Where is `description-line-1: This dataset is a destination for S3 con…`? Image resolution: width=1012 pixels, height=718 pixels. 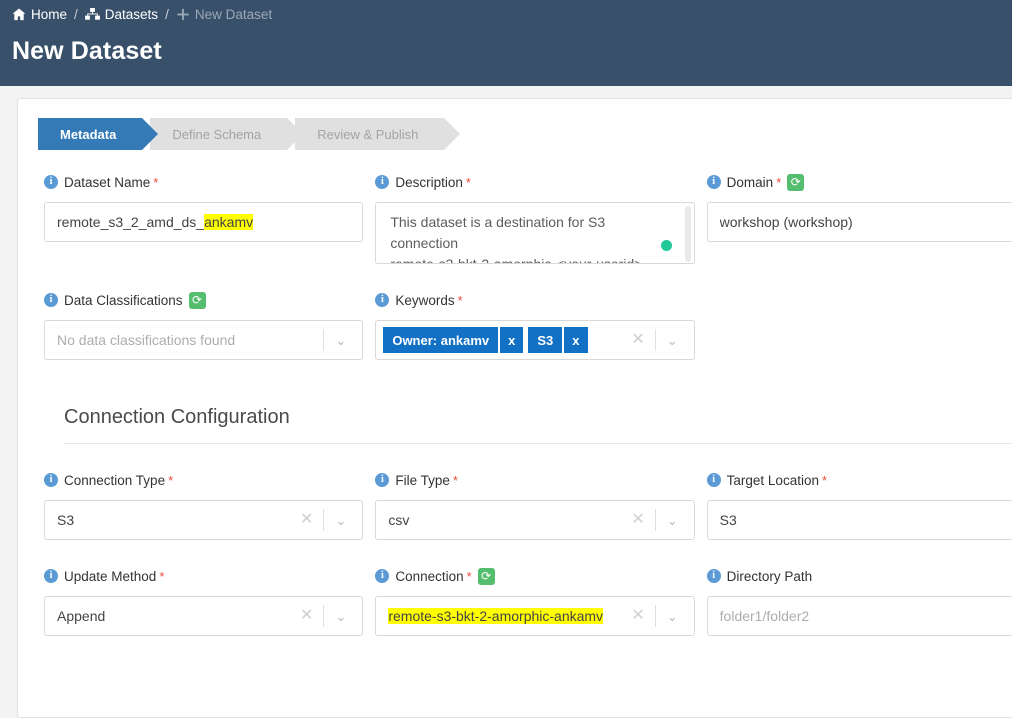
description-line-1: This dataset is a destination for S3 con… is located at coordinates (498, 232).